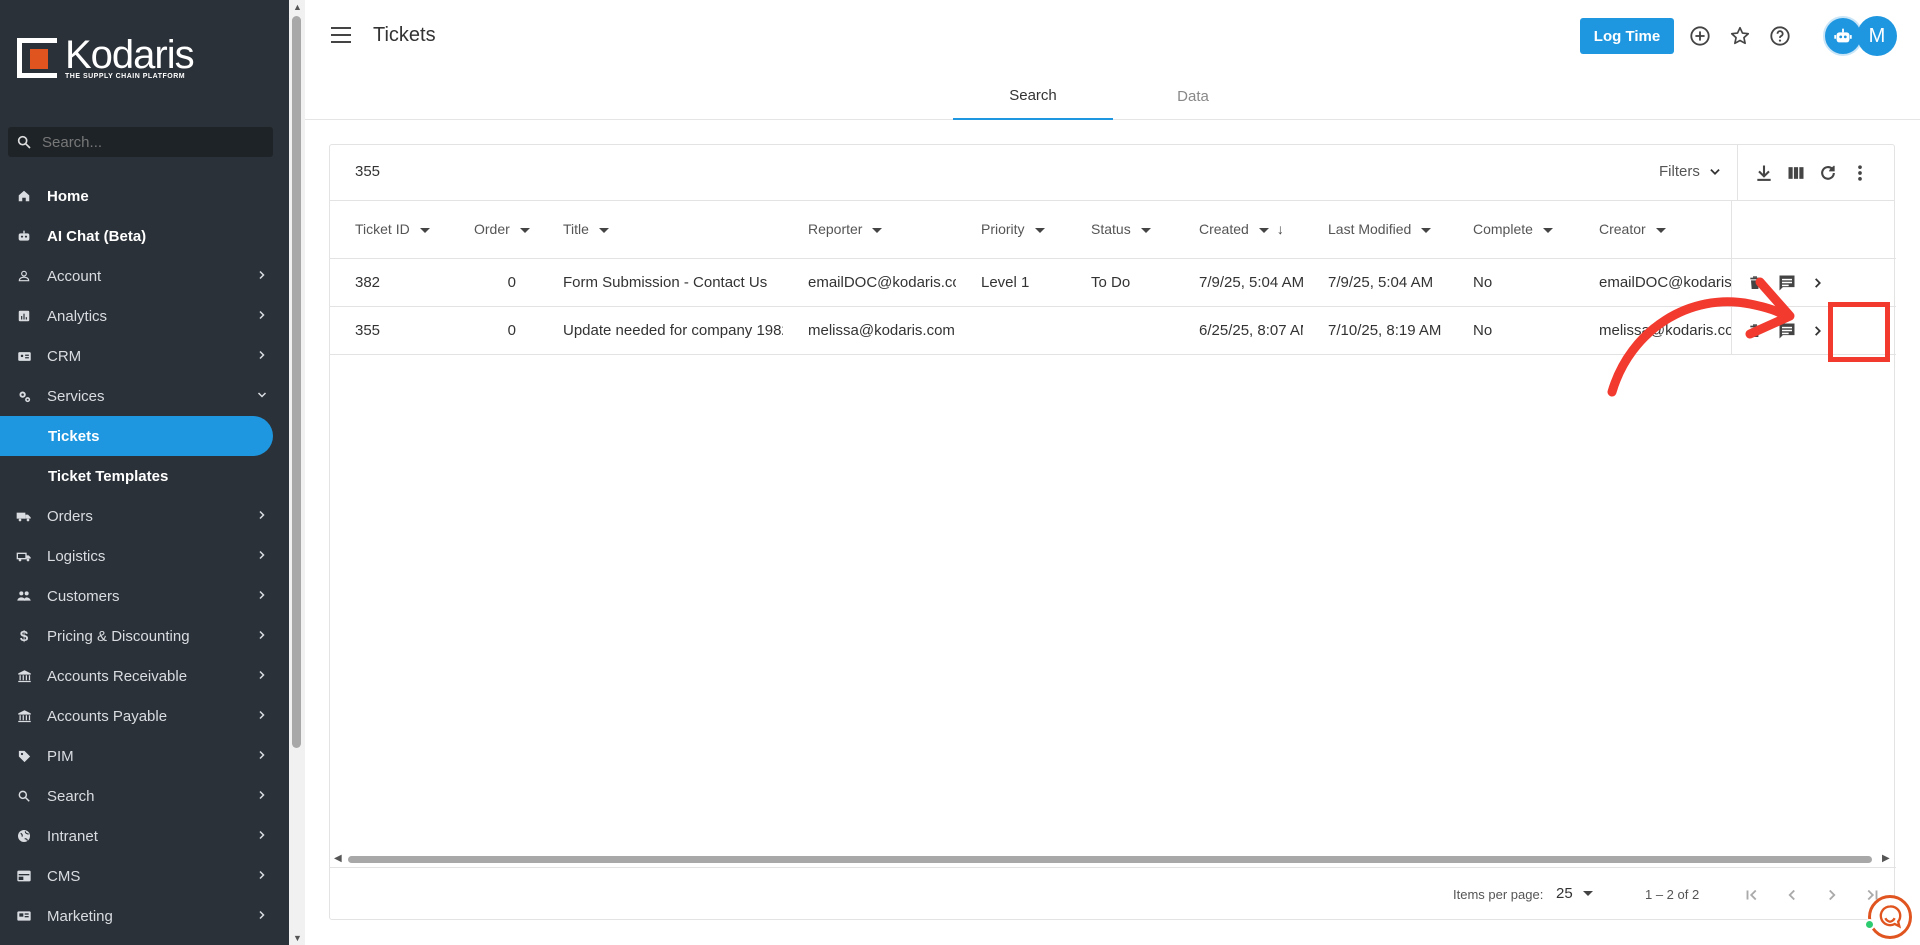 The width and height of the screenshot is (1920, 945). What do you see at coordinates (144, 276) in the screenshot?
I see `sidebar-item-account: Account` at bounding box center [144, 276].